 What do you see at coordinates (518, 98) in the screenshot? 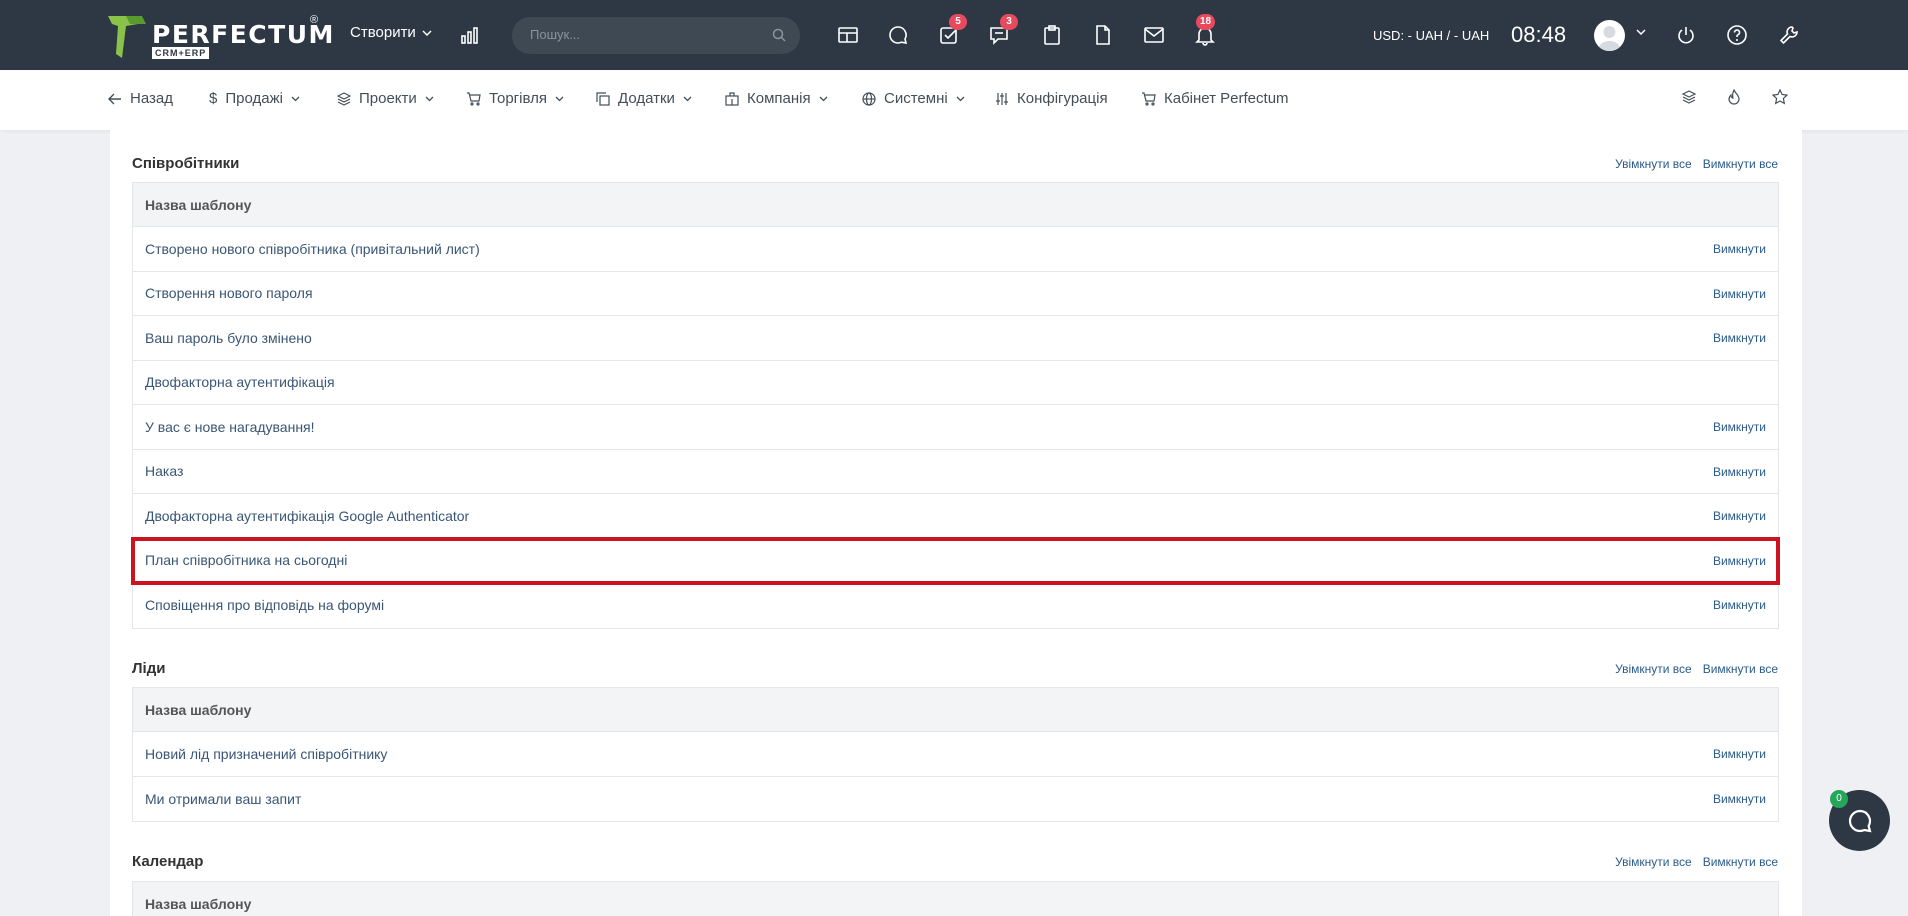
I see `nav-trade-label: Торгівля` at bounding box center [518, 98].